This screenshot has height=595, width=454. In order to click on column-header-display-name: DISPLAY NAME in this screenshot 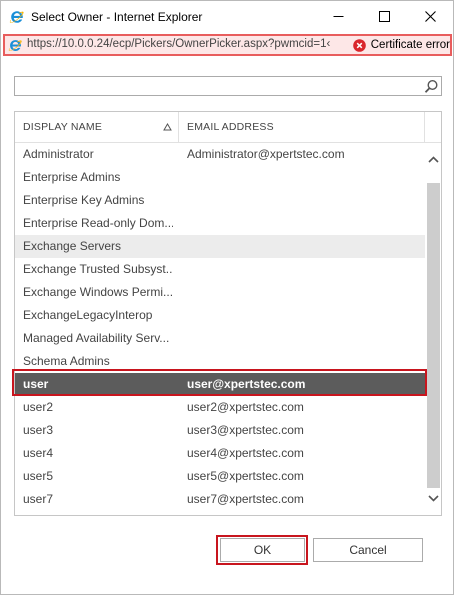, I will do `click(97, 127)`.